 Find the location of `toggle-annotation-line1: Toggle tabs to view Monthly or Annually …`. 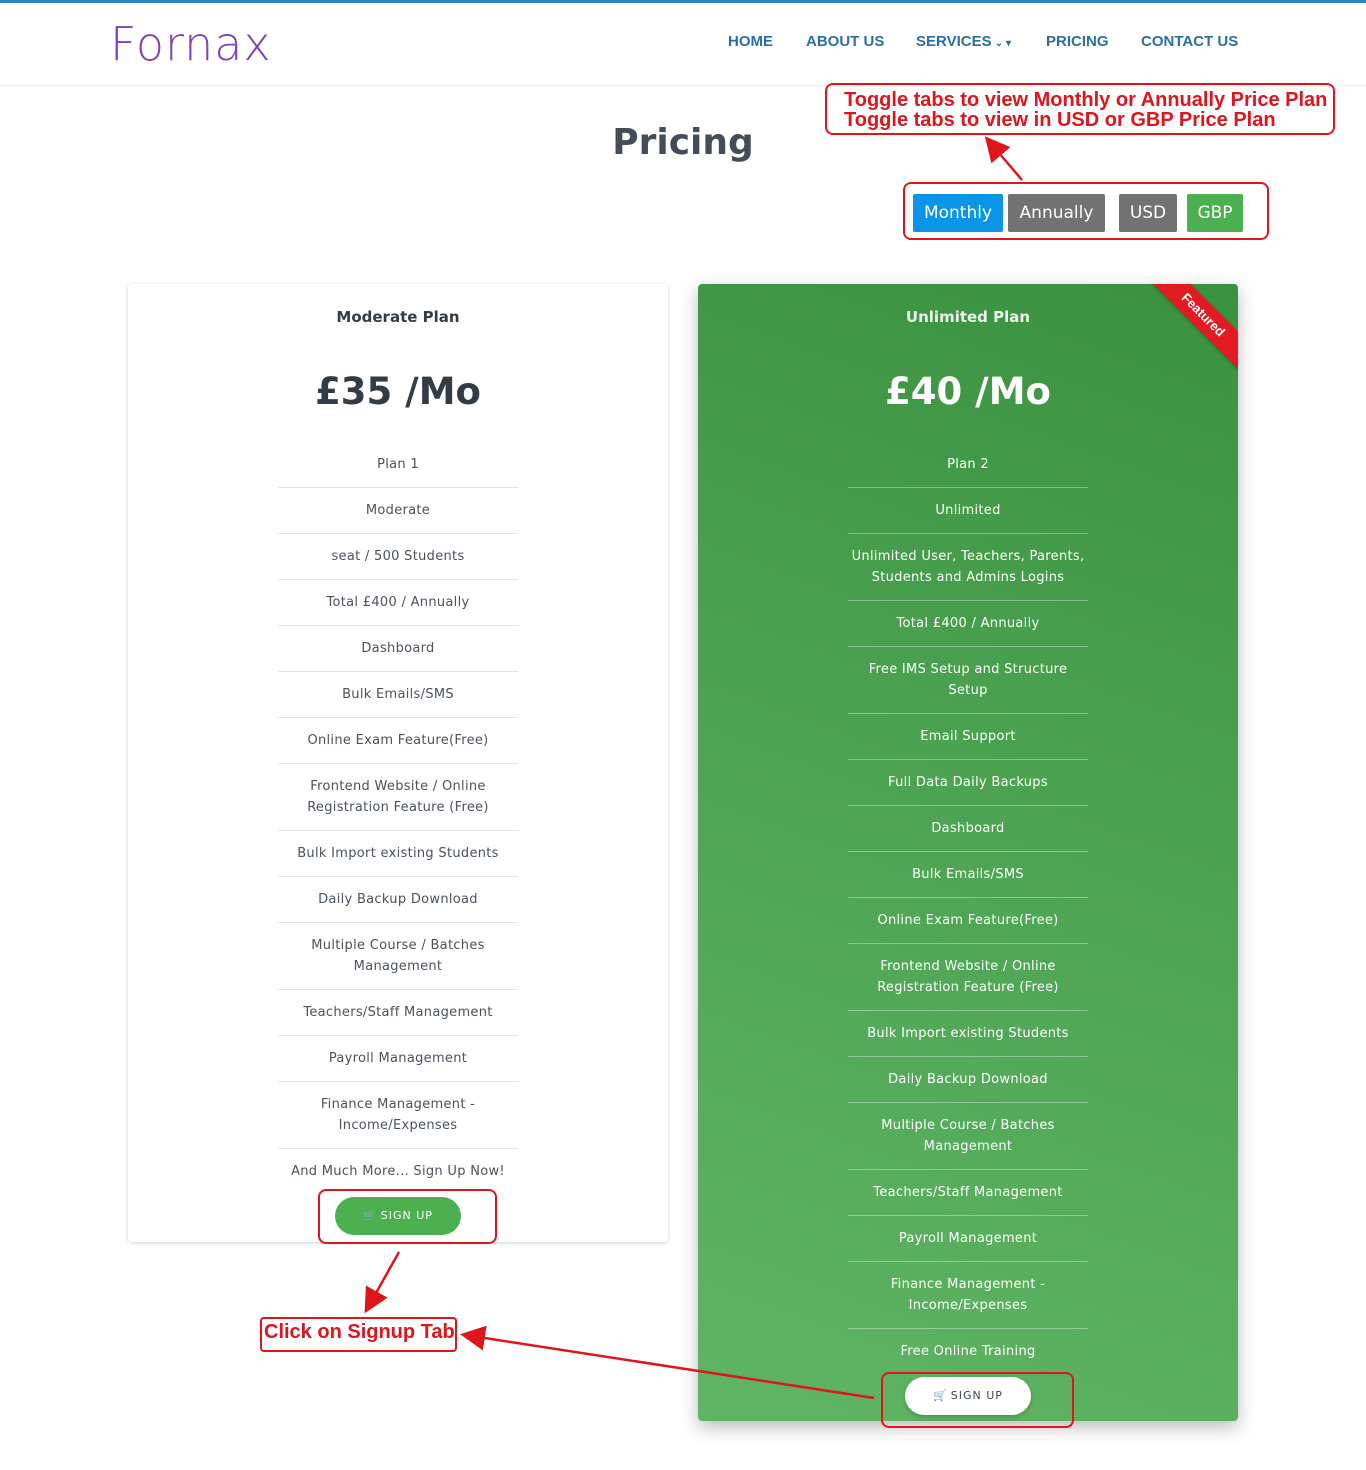

toggle-annotation-line1: Toggle tabs to view Monthly or Annually … is located at coordinates (1086, 100).